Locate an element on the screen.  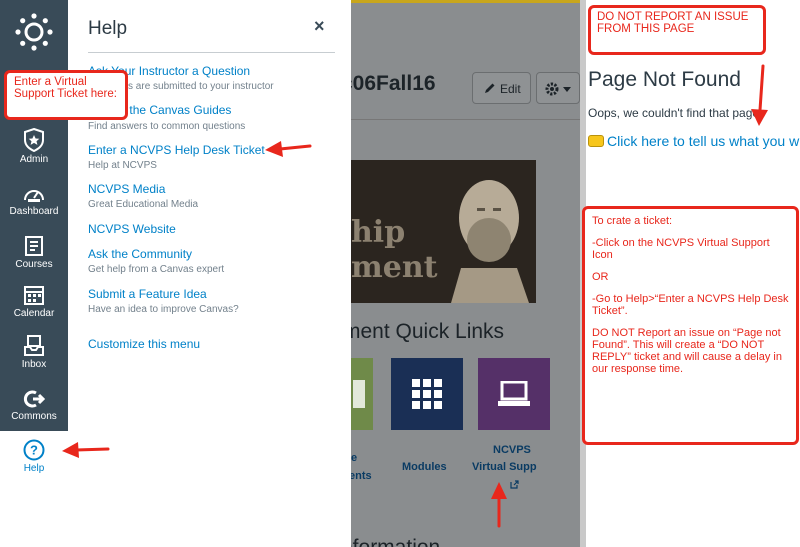
arrow-to-ncvps-ticket is located at coordinates (295, 147).